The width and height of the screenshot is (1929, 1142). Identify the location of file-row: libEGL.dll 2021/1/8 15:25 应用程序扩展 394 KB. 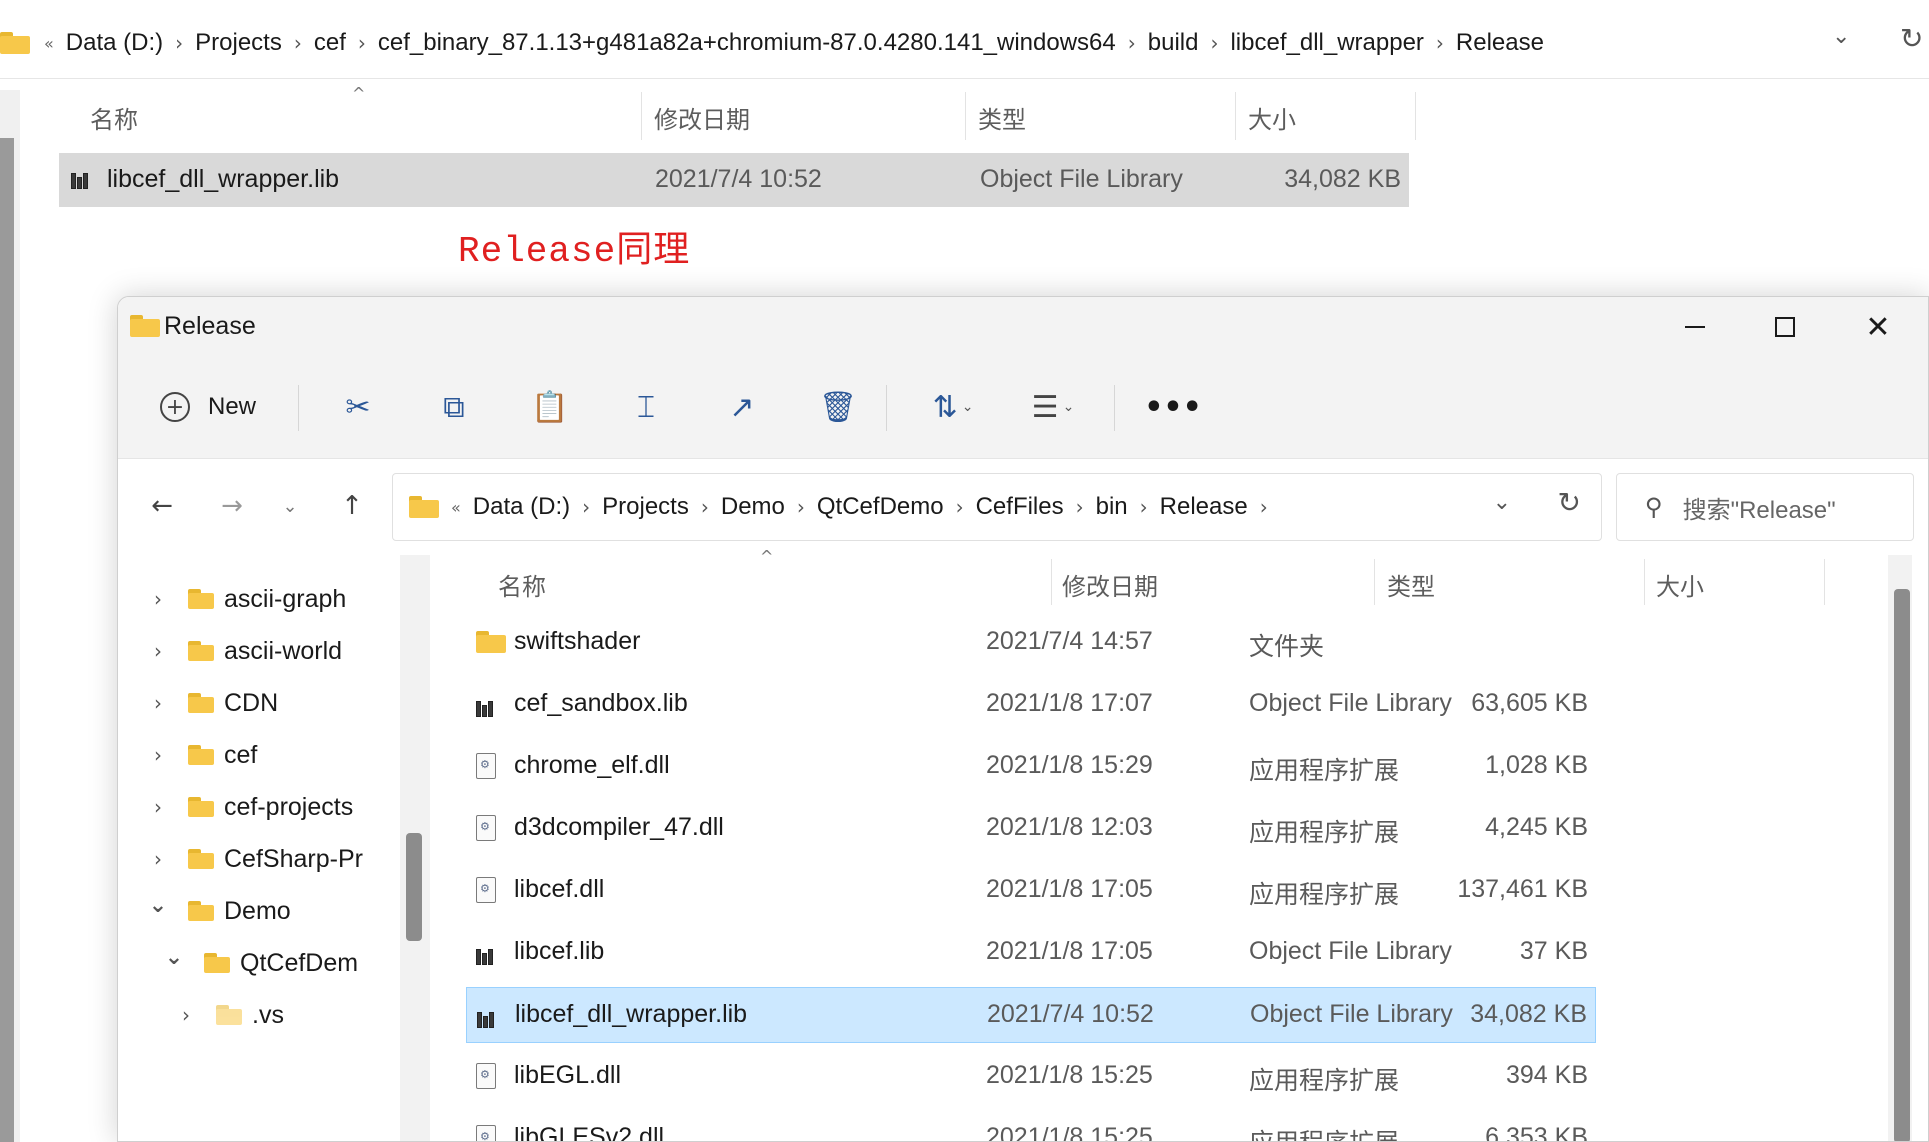
(1031, 1077).